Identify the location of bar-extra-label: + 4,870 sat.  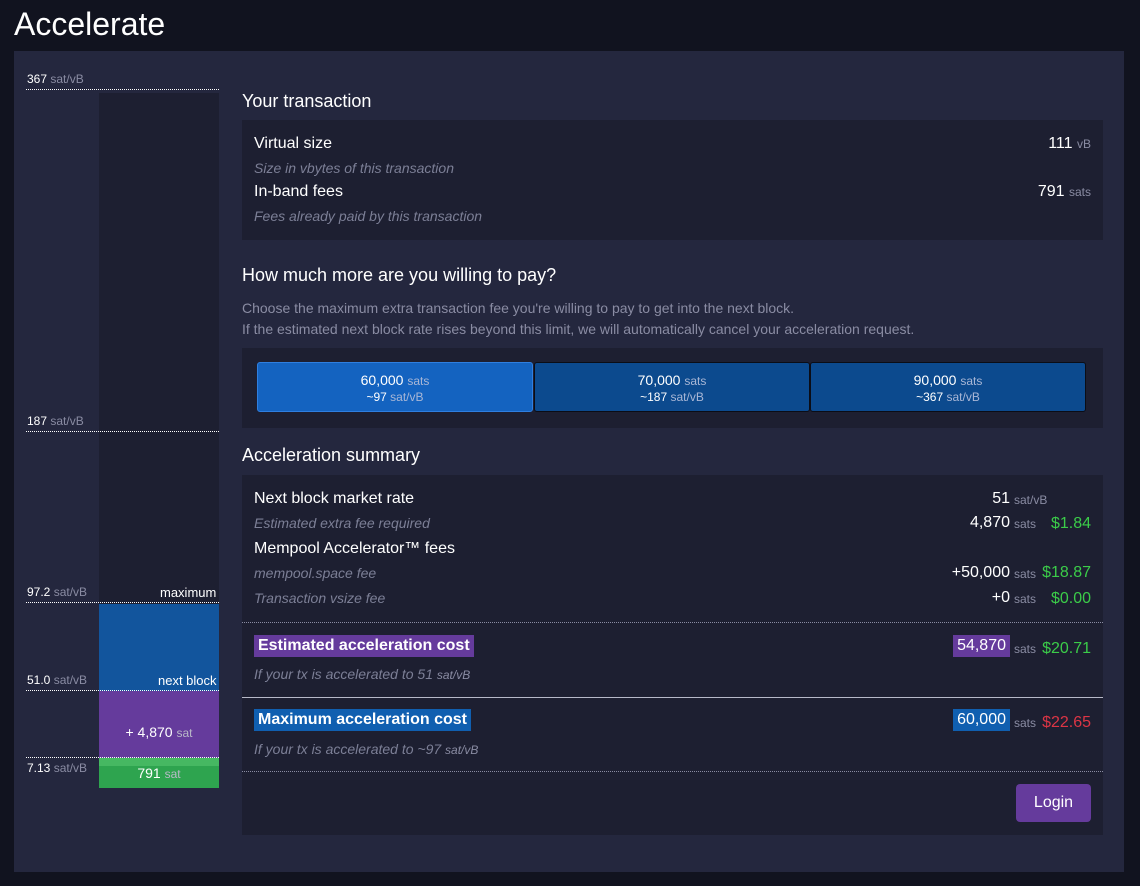
(159, 732).